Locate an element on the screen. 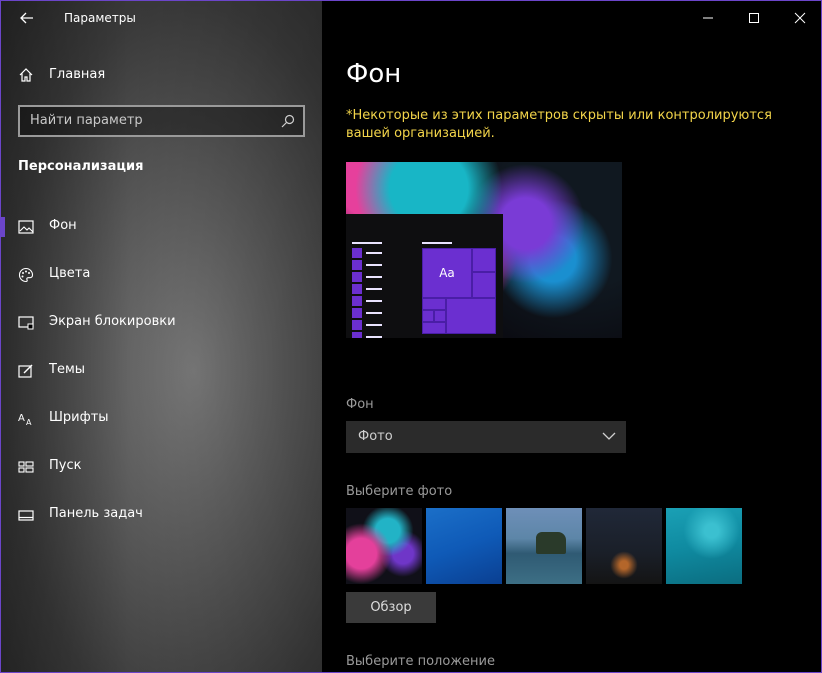  taskbar-icon is located at coordinates (26, 515).